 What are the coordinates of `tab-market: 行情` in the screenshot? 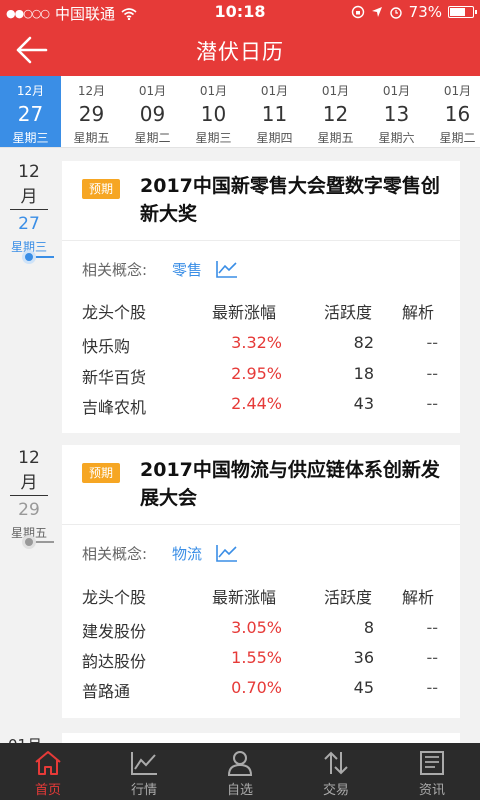 It's located at (144, 771).